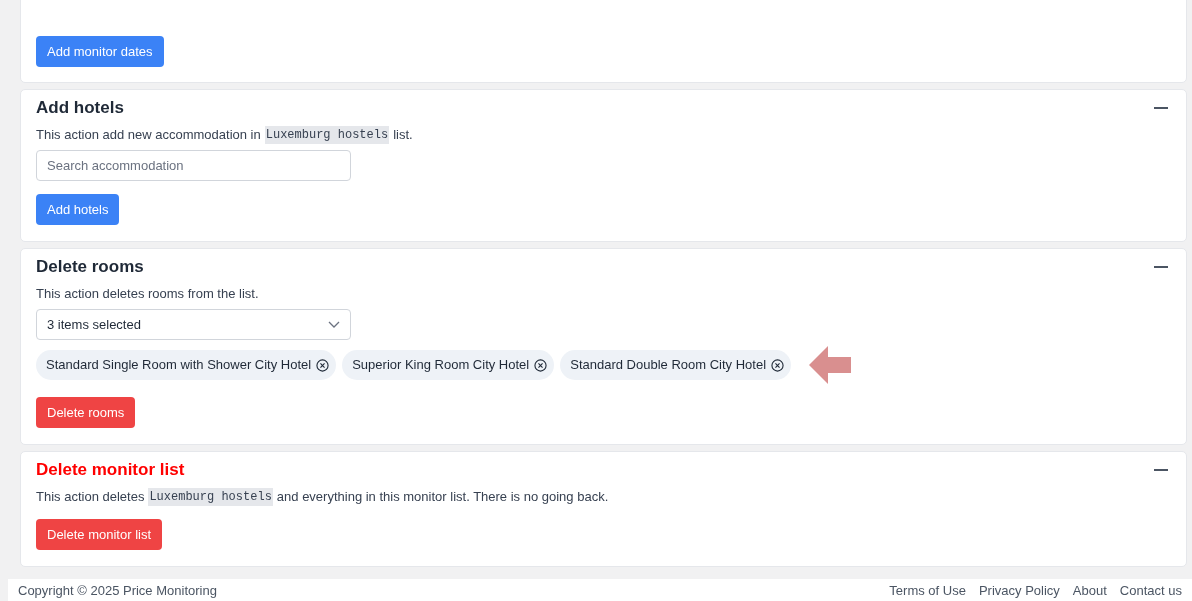 Image resolution: width=1192 pixels, height=601 pixels. I want to click on selected-chip: Superior King Room City Hotel, so click(448, 365).